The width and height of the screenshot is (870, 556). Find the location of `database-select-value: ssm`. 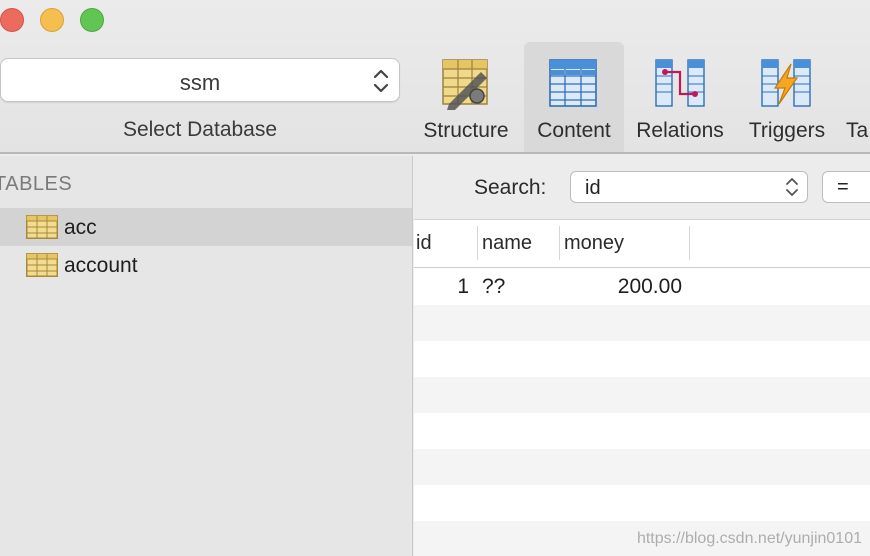

database-select-value: ssm is located at coordinates (200, 82).